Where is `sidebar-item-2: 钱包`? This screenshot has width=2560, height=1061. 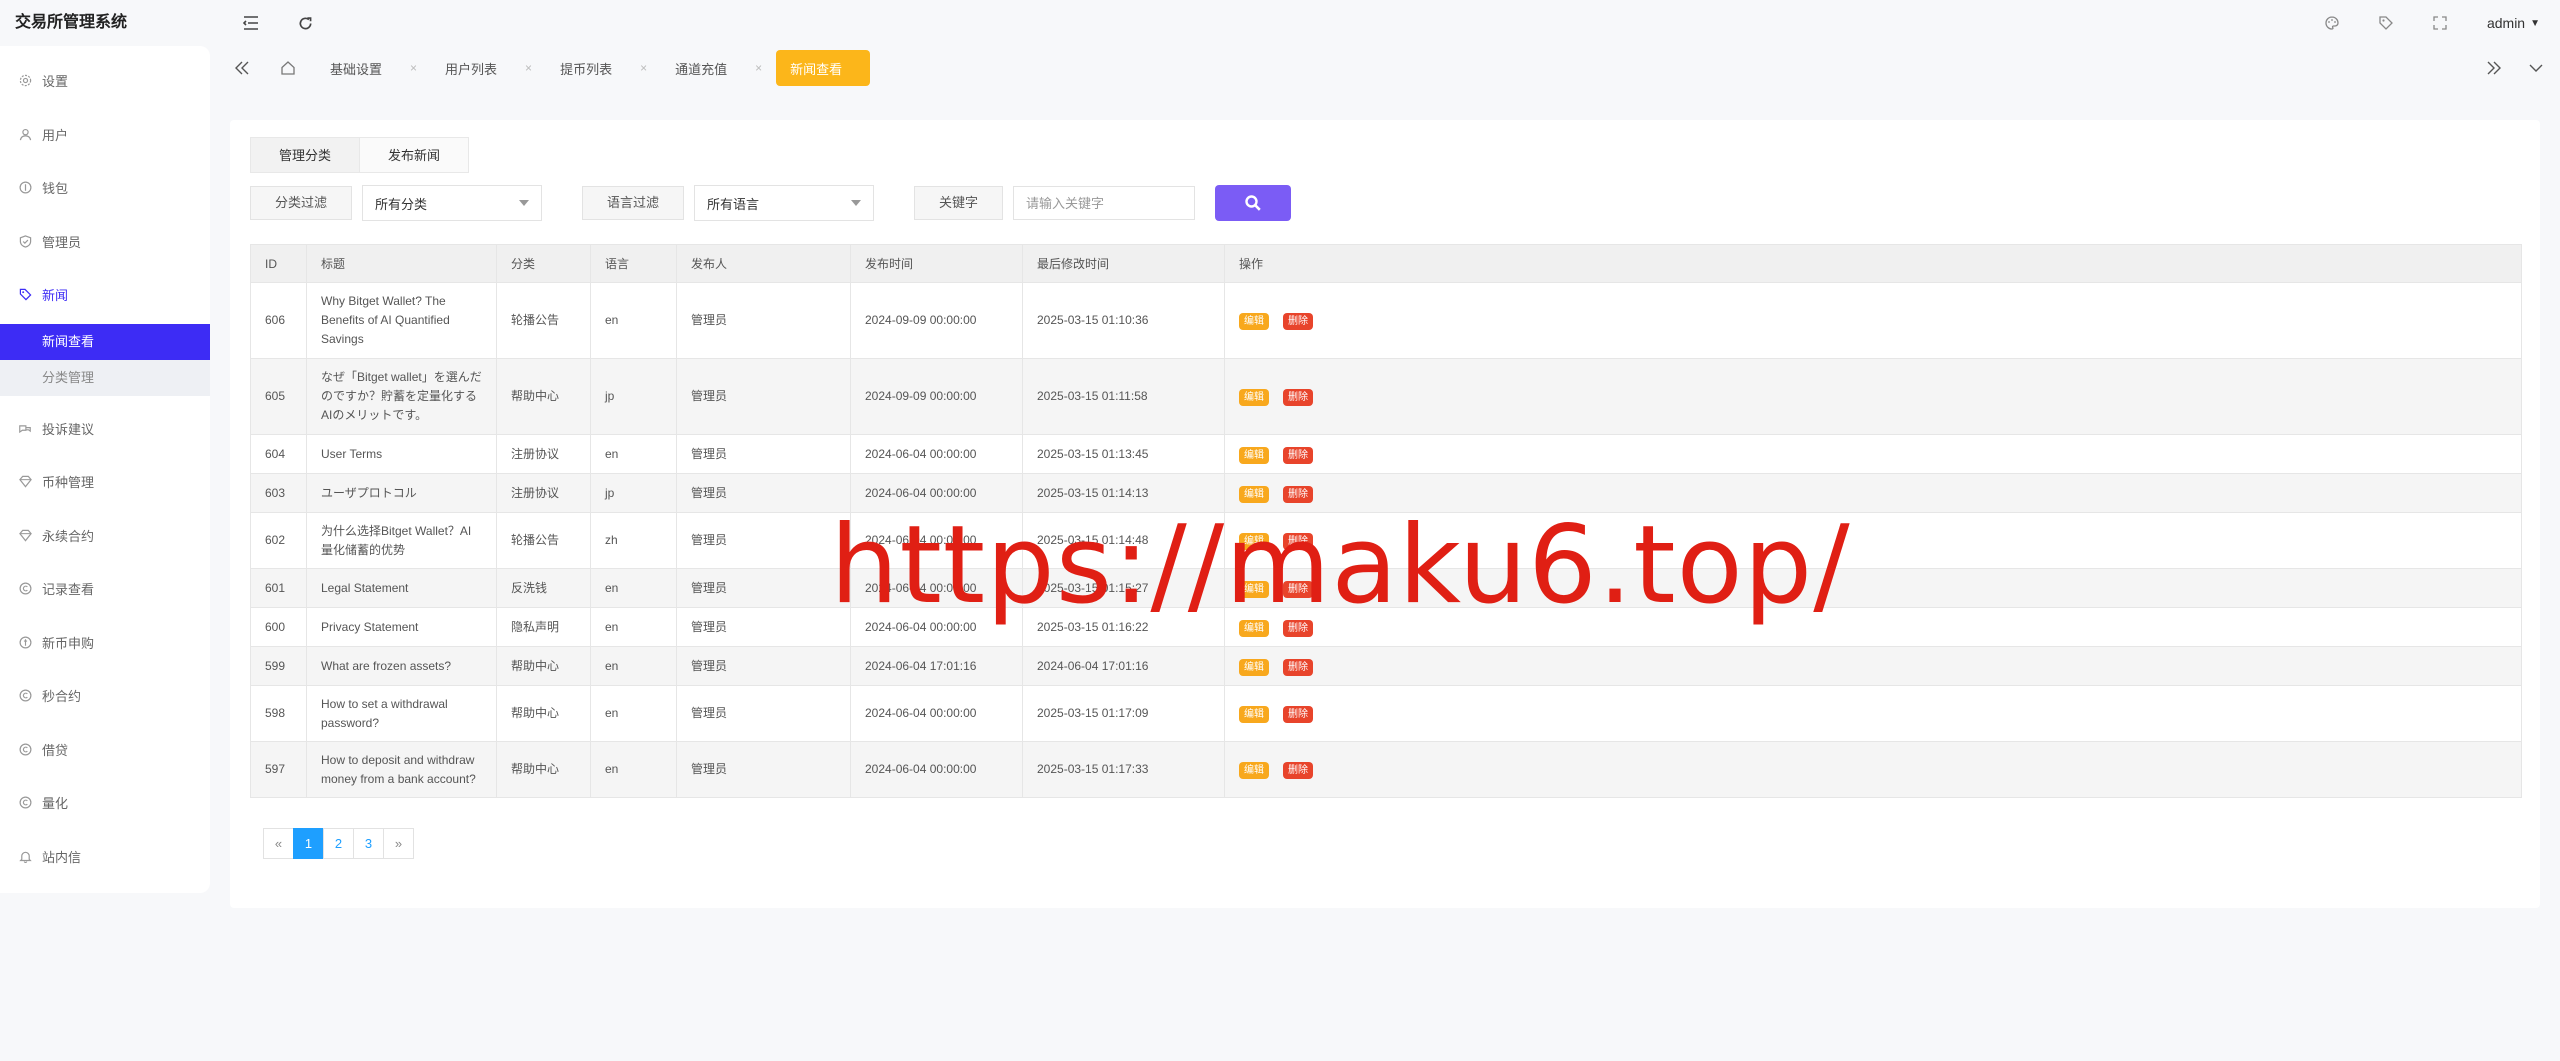 sidebar-item-2: 钱包 is located at coordinates (105, 188).